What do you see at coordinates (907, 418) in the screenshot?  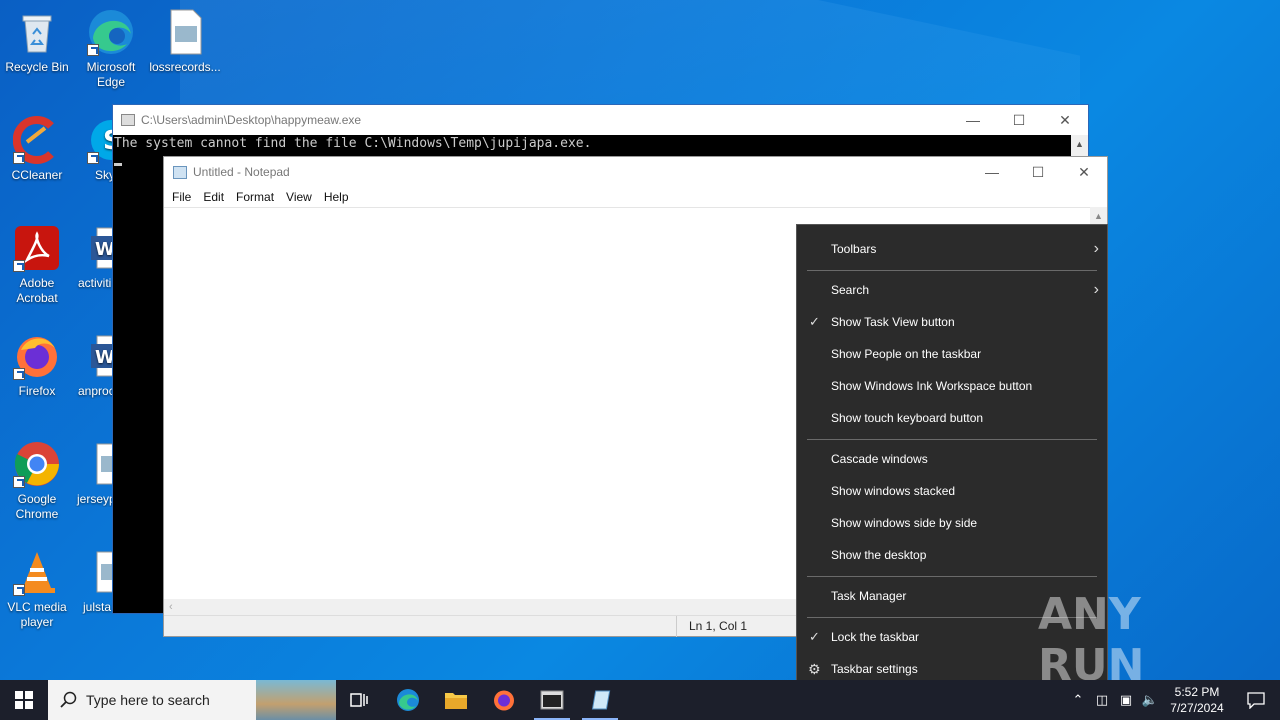 I see `menu-item-label: Show touch keyboard button` at bounding box center [907, 418].